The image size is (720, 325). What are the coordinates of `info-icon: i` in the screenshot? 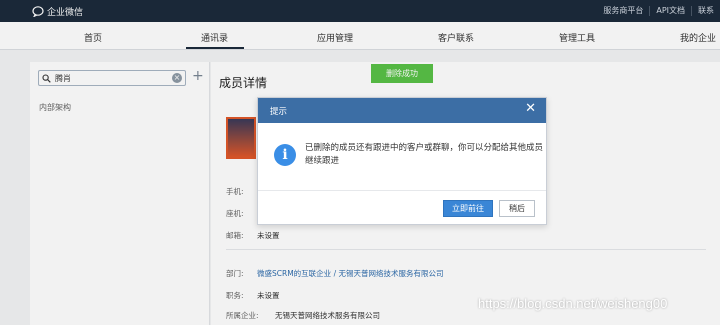 It's located at (285, 155).